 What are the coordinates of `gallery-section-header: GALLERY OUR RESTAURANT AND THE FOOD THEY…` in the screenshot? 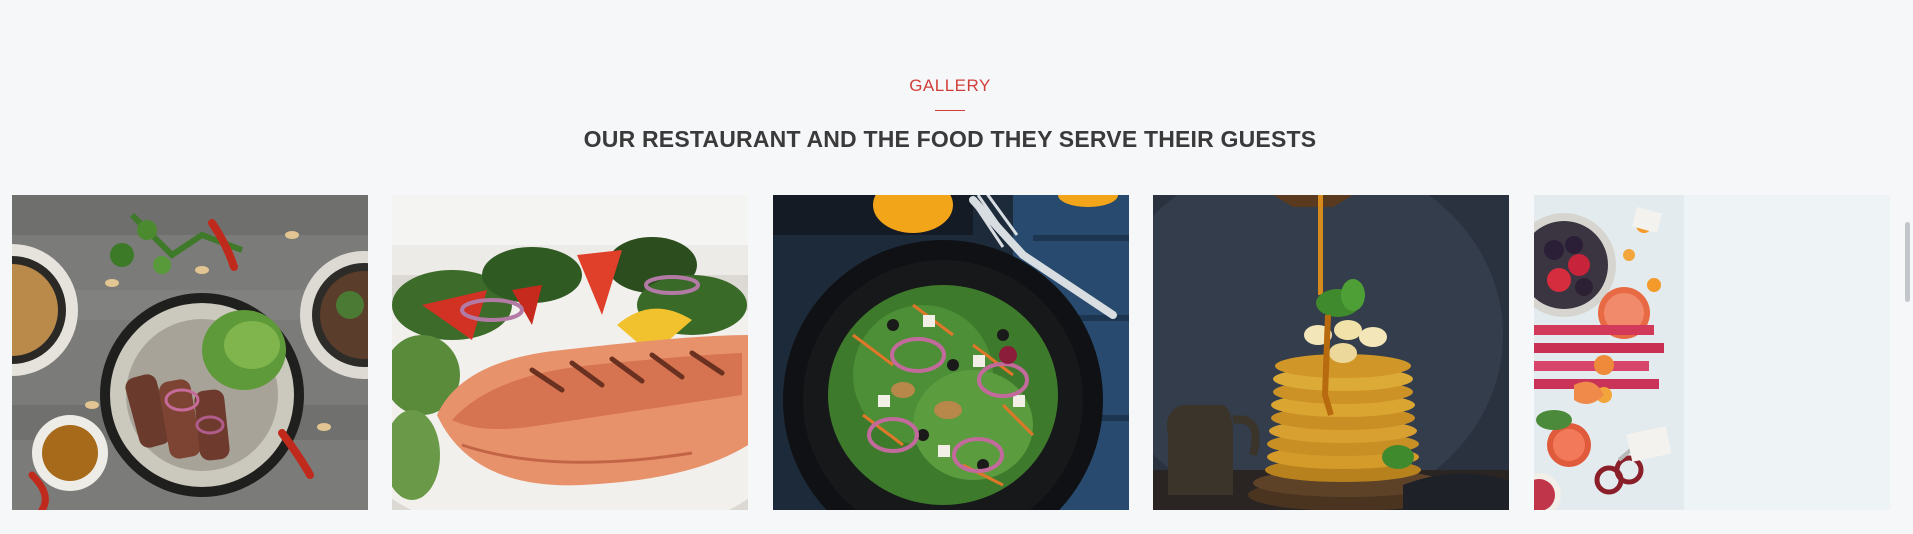 It's located at (950, 114).